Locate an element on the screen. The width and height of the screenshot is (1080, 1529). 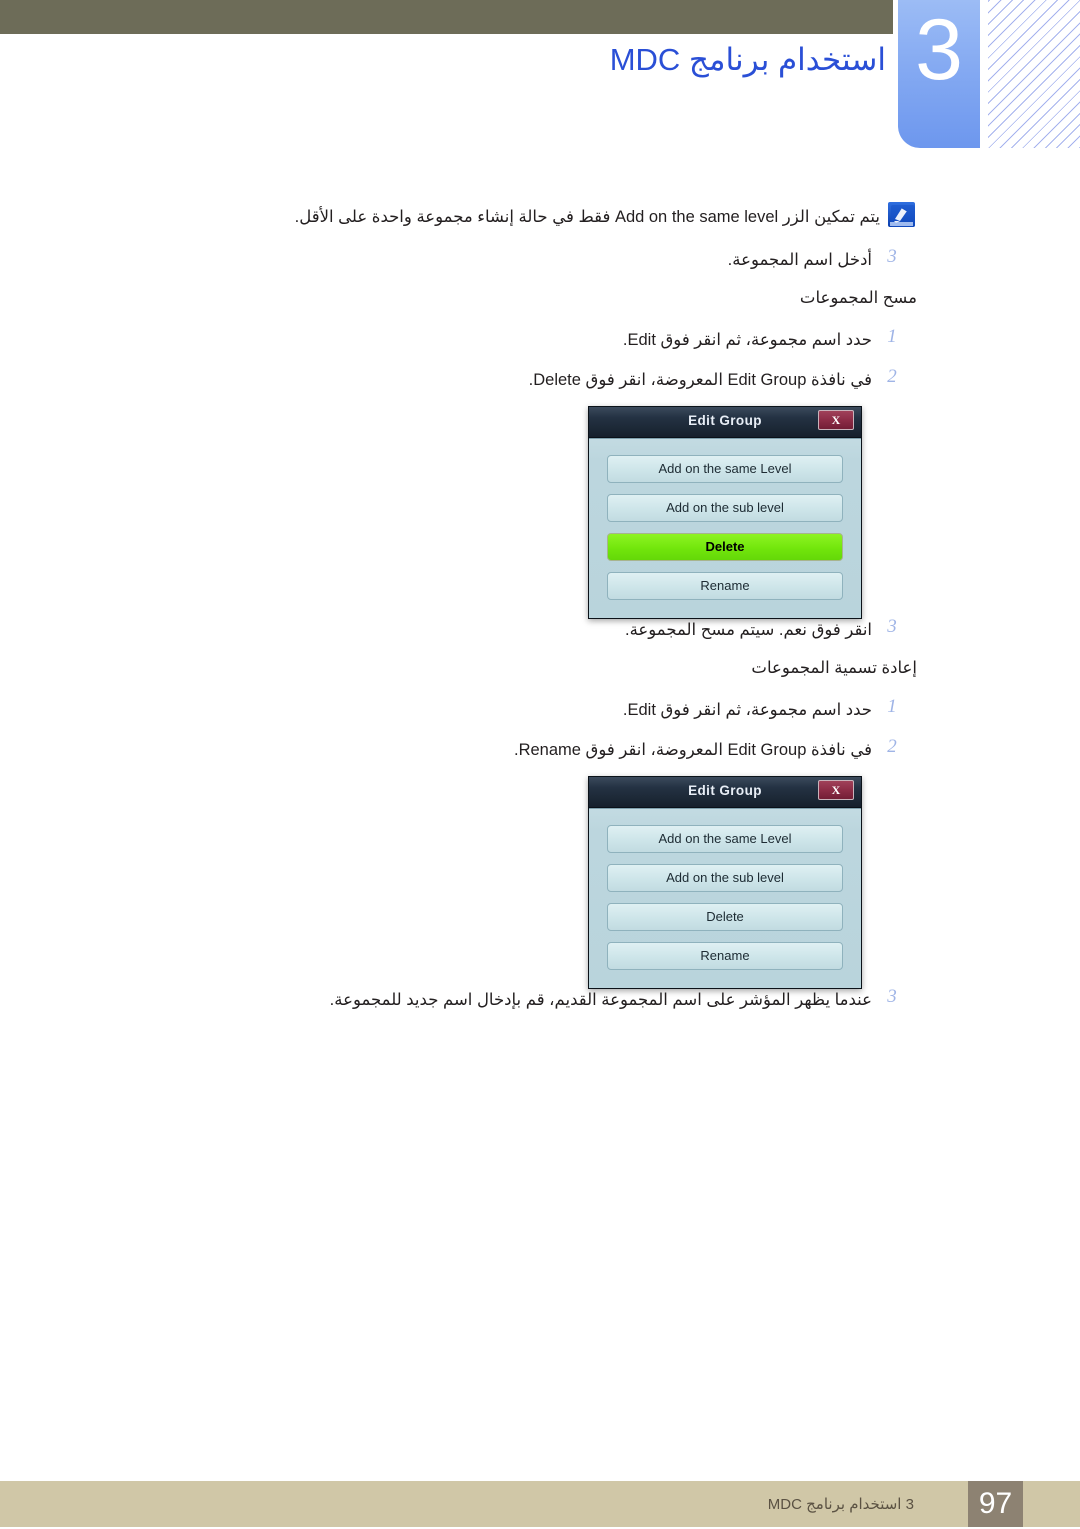
note-pencil-icon is located at coordinates (903, 216).